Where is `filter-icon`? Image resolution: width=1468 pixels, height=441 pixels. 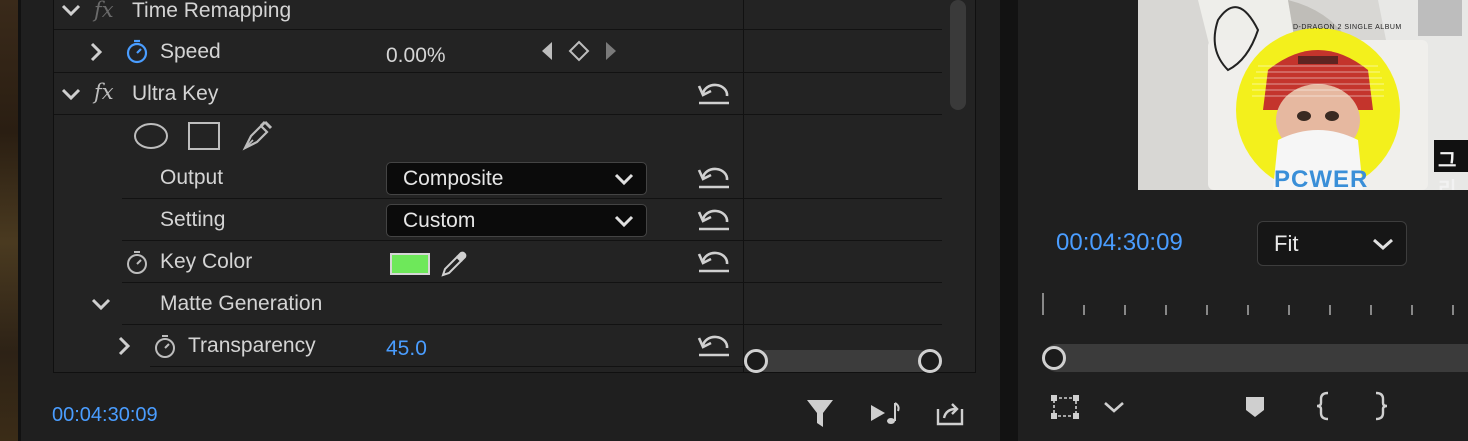
filter-icon is located at coordinates (820, 413).